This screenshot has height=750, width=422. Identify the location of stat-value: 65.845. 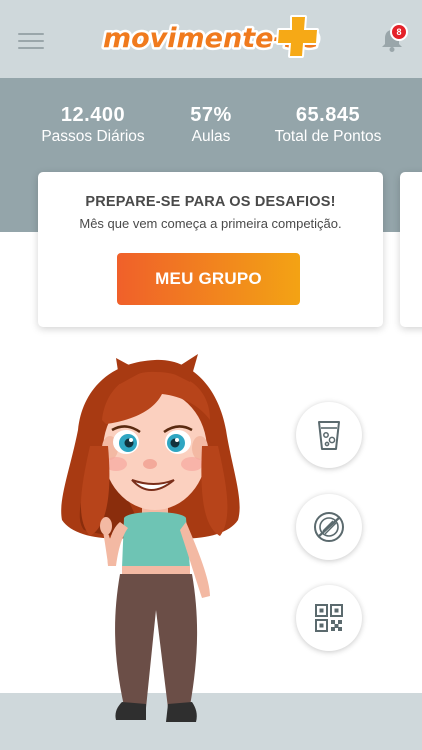
(328, 115).